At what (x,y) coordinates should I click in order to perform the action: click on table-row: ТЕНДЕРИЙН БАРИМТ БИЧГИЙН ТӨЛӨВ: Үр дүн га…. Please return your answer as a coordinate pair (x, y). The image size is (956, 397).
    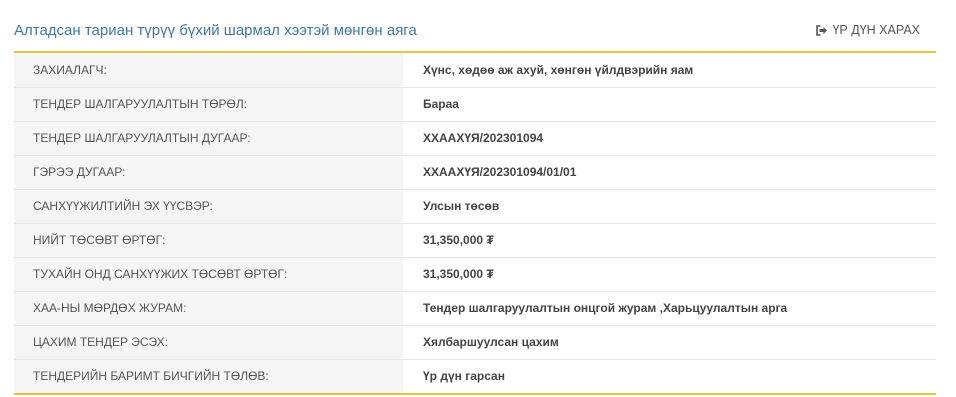
    Looking at the image, I should click on (475, 375).